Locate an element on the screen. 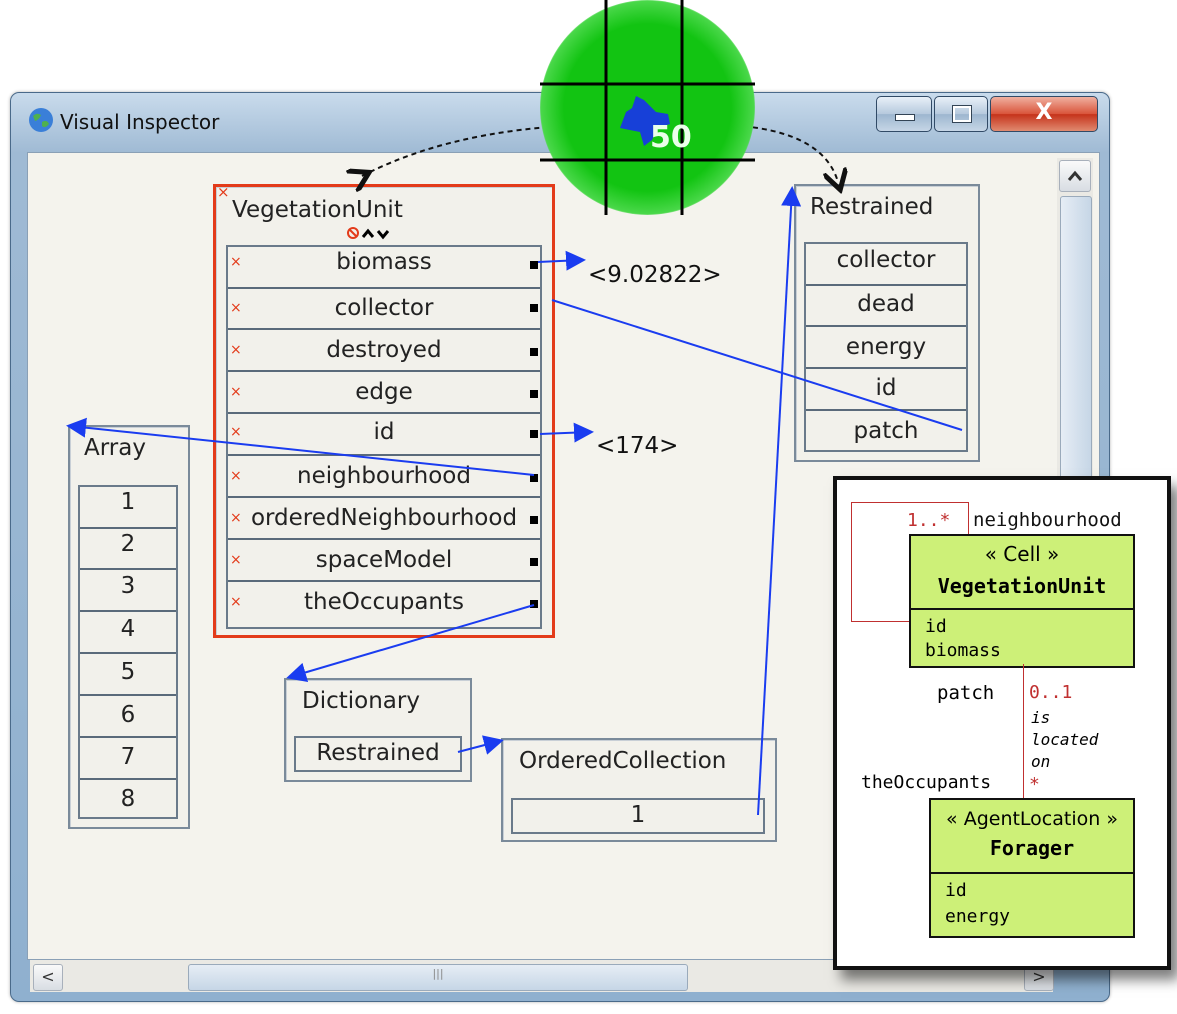 The image size is (1177, 1014). dictionary-link is located at coordinates (480, 745).